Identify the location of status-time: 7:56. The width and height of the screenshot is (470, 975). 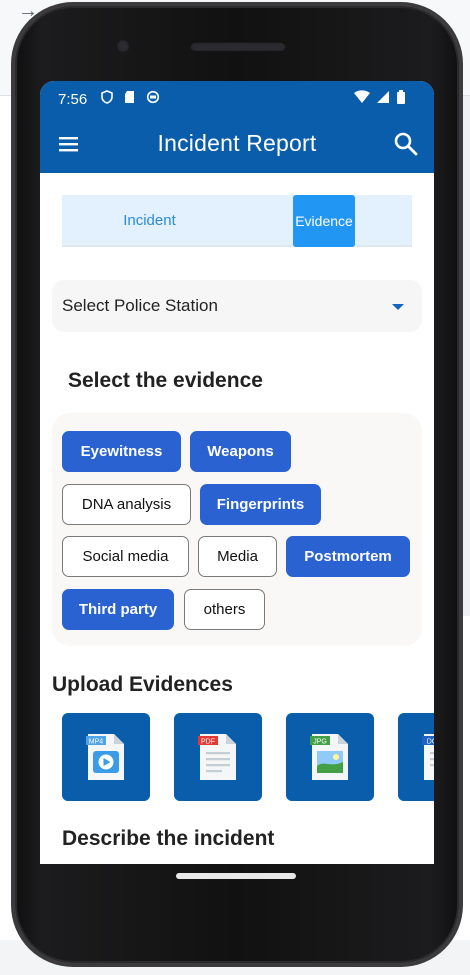
(73, 99).